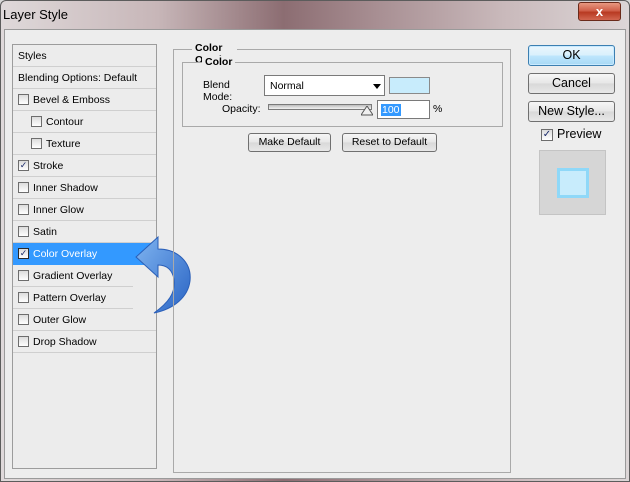 Image resolution: width=630 pixels, height=482 pixels. What do you see at coordinates (23, 341) in the screenshot?
I see `checkbox-drop-shadow` at bounding box center [23, 341].